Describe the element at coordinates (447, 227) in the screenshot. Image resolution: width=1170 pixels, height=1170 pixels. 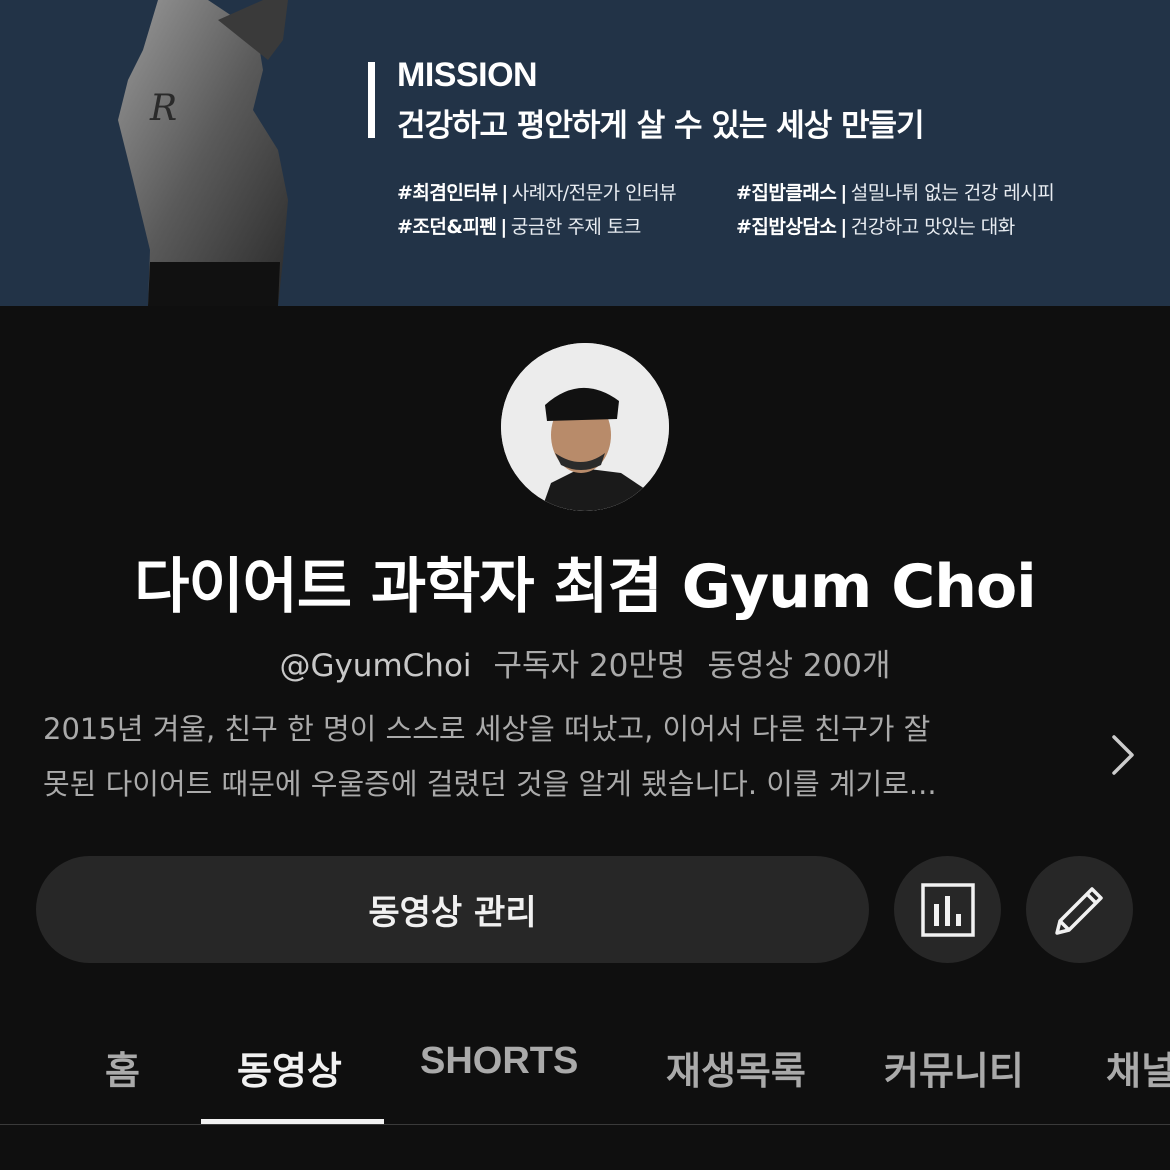
I see `tag-name: #조던&피펜` at that location.